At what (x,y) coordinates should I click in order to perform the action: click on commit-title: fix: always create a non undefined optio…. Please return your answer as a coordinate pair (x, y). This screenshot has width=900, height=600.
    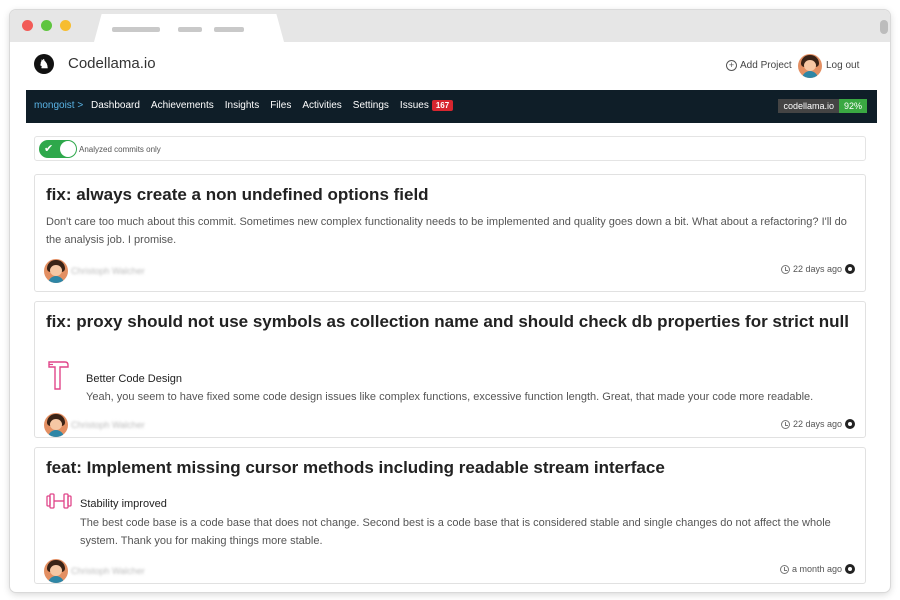
    Looking at the image, I should click on (451, 195).